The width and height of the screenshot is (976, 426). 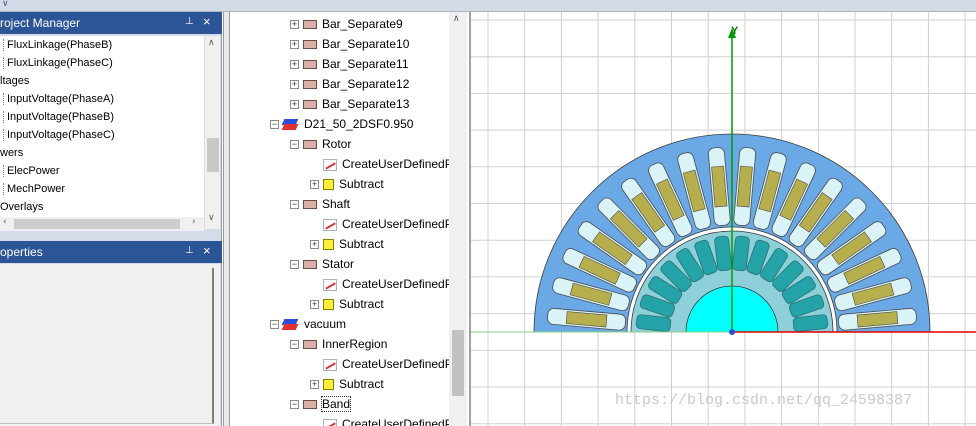 What do you see at coordinates (349, 44) in the screenshot?
I see `tree-node: + Bar_Separate10` at bounding box center [349, 44].